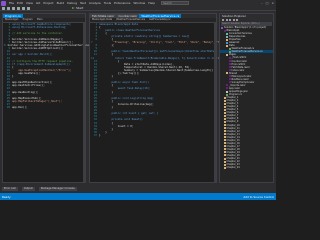 The image size is (320, 240). Describe the element at coordinates (20, 3) in the screenshot. I see `menu-item-edit: Edit` at that location.